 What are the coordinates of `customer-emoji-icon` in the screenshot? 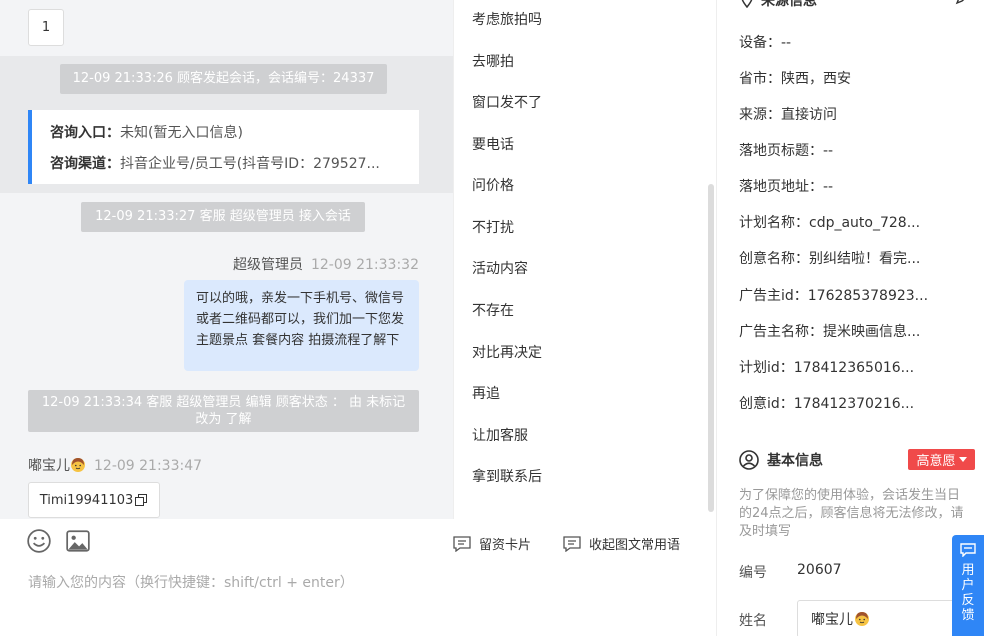 It's located at (78, 465).